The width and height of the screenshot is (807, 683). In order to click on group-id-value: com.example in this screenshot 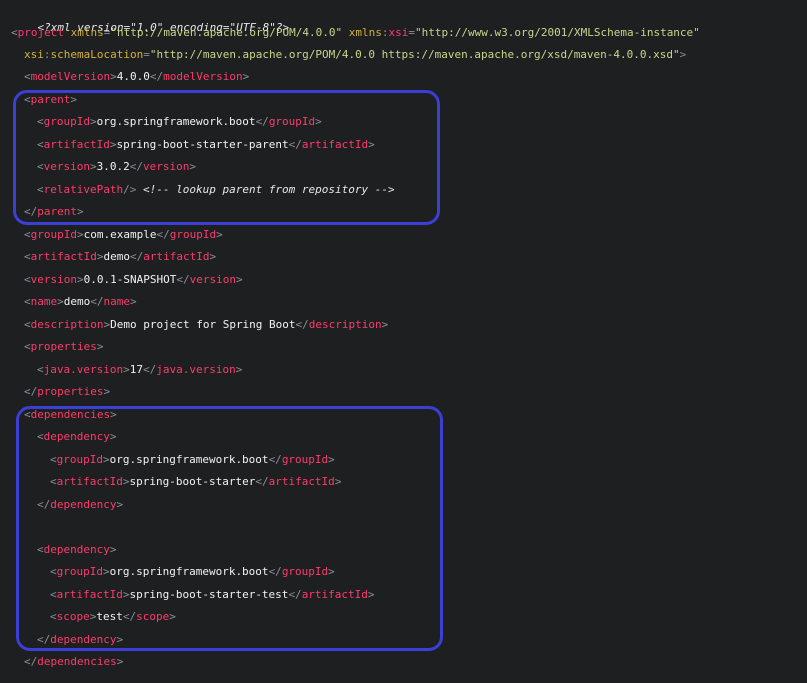, I will do `click(120, 234)`.